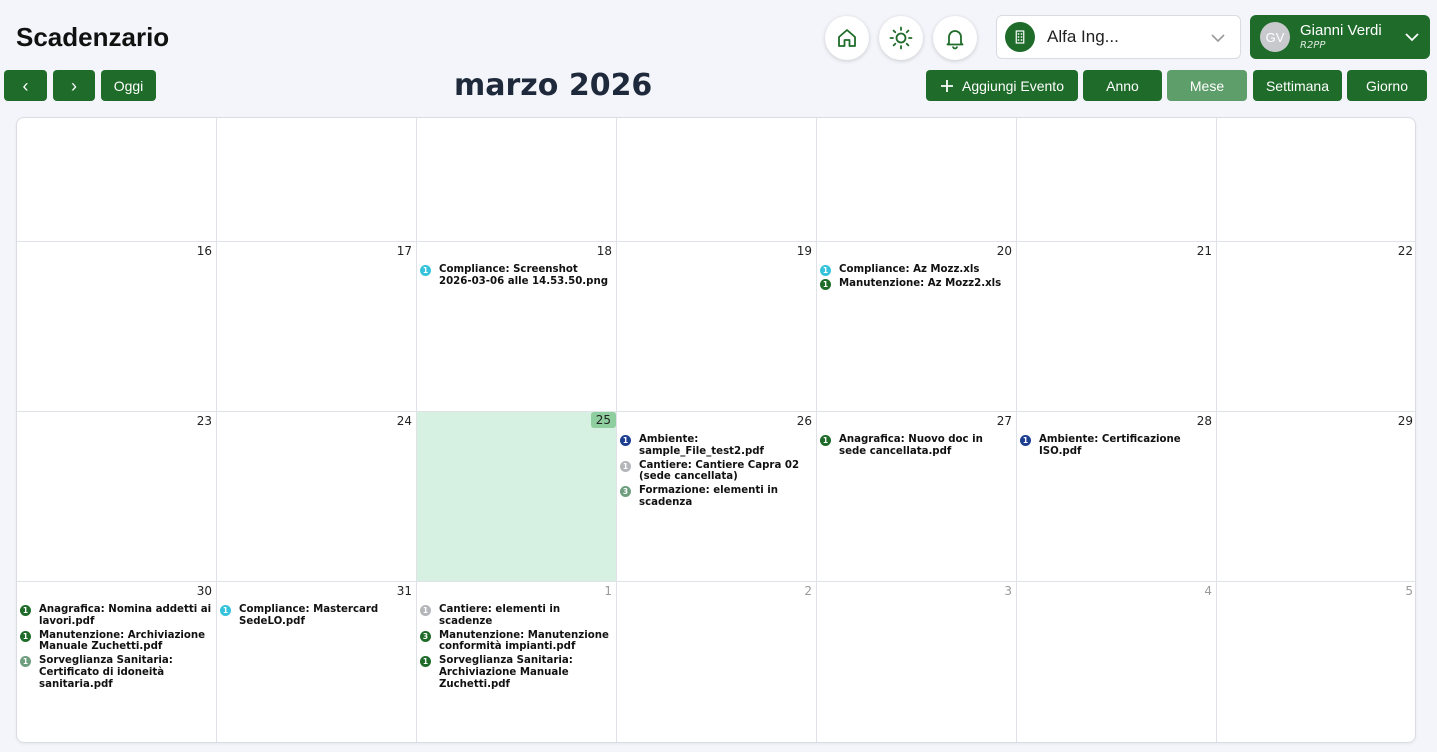 The height and width of the screenshot is (752, 1437). I want to click on chevron-right-icon: ›, so click(74, 85).